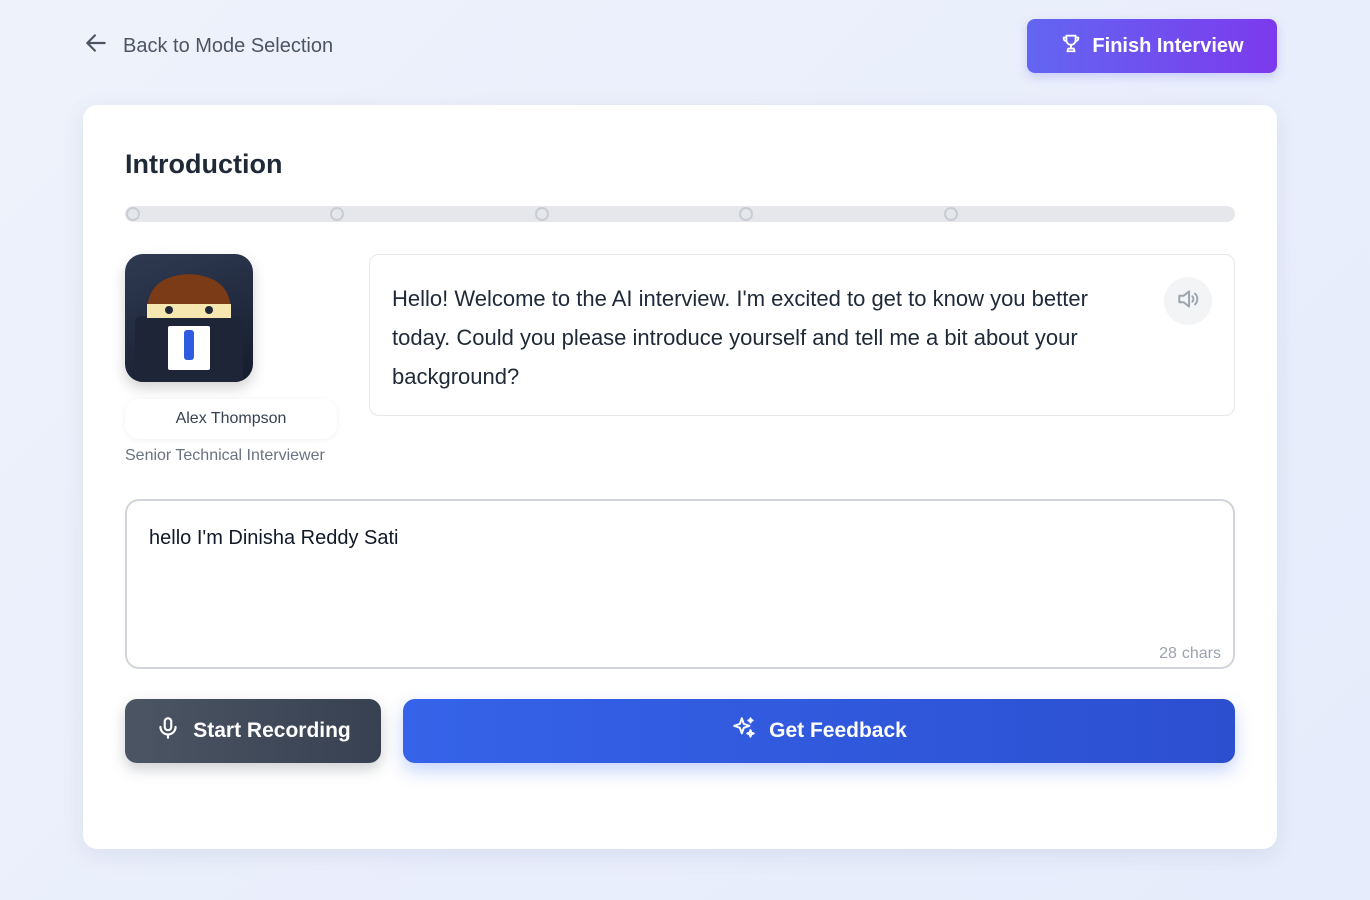 The image size is (1370, 900). Describe the element at coordinates (680, 46) in the screenshot. I see `top-bar: Back to Mode Selection Finish Interview` at that location.